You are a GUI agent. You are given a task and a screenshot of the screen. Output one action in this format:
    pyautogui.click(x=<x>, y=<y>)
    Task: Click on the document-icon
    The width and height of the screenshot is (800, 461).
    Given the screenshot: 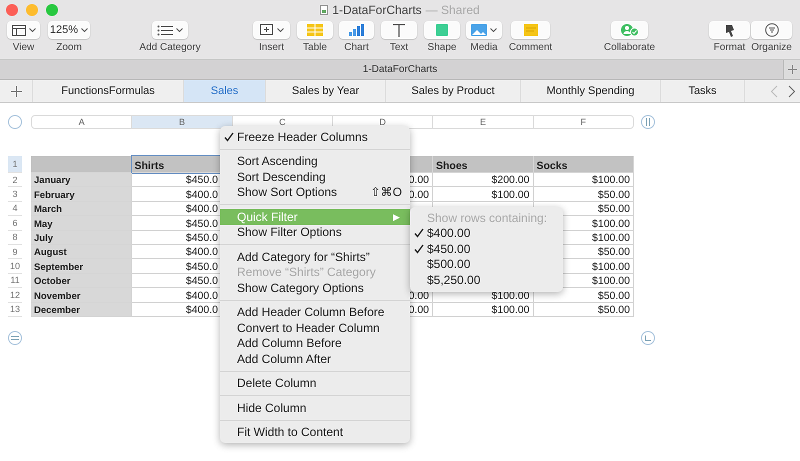 What is the action you would take?
    pyautogui.click(x=324, y=10)
    